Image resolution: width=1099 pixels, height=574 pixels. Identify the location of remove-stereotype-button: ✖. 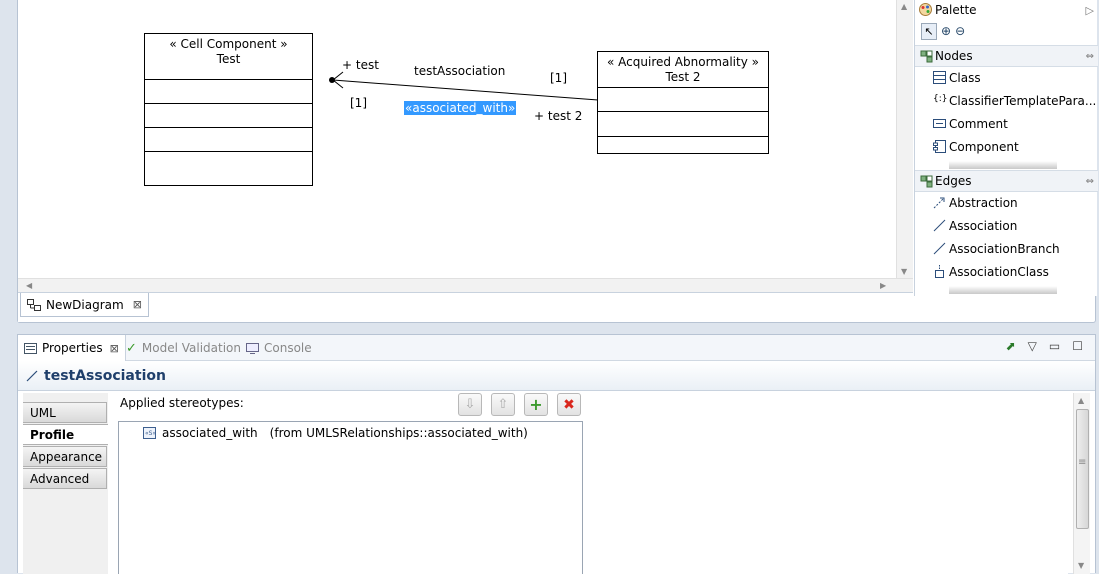
(569, 404).